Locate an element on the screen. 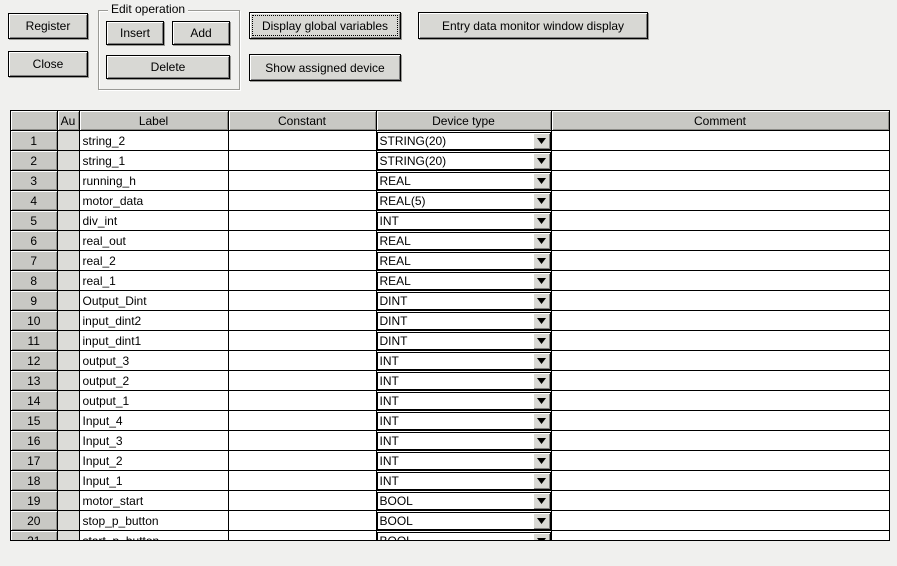 The width and height of the screenshot is (897, 566). column-header-au: Au is located at coordinates (68, 121).